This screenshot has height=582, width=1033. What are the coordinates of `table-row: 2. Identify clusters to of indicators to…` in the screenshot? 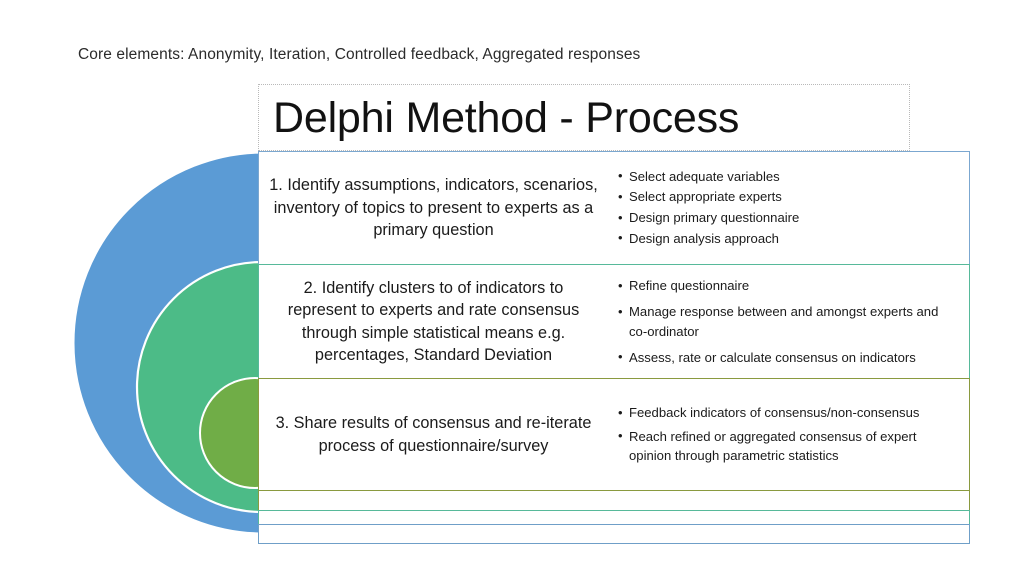 It's located at (614, 321).